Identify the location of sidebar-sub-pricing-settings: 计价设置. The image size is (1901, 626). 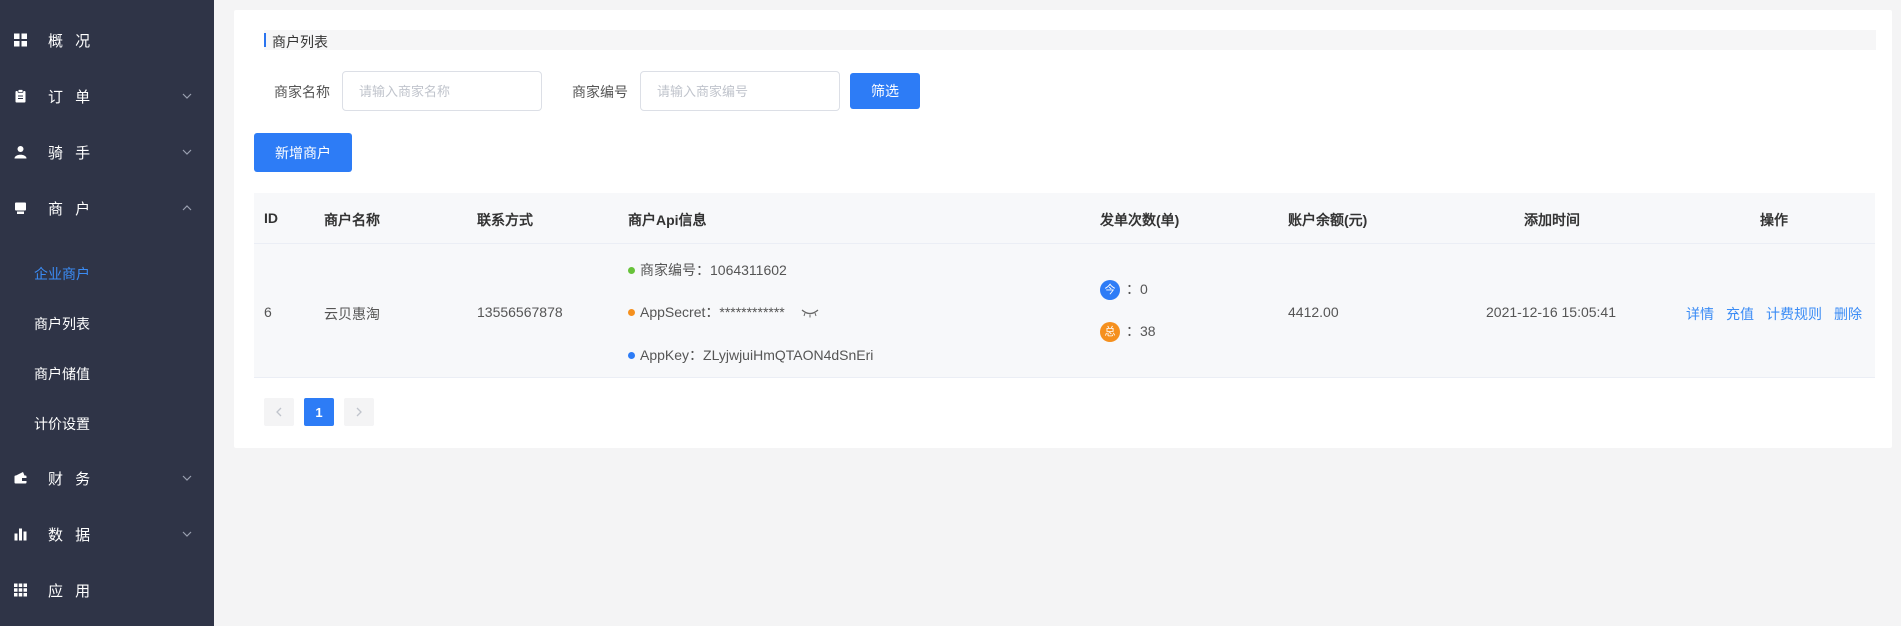
(107, 424).